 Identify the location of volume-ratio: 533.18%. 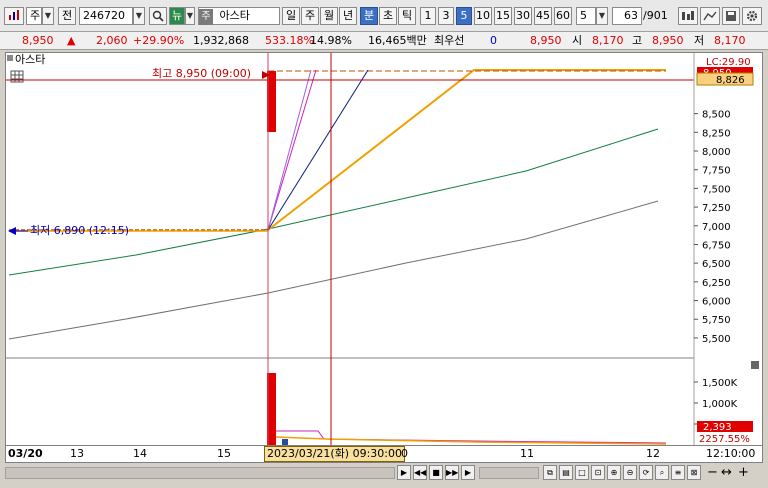
(289, 40).